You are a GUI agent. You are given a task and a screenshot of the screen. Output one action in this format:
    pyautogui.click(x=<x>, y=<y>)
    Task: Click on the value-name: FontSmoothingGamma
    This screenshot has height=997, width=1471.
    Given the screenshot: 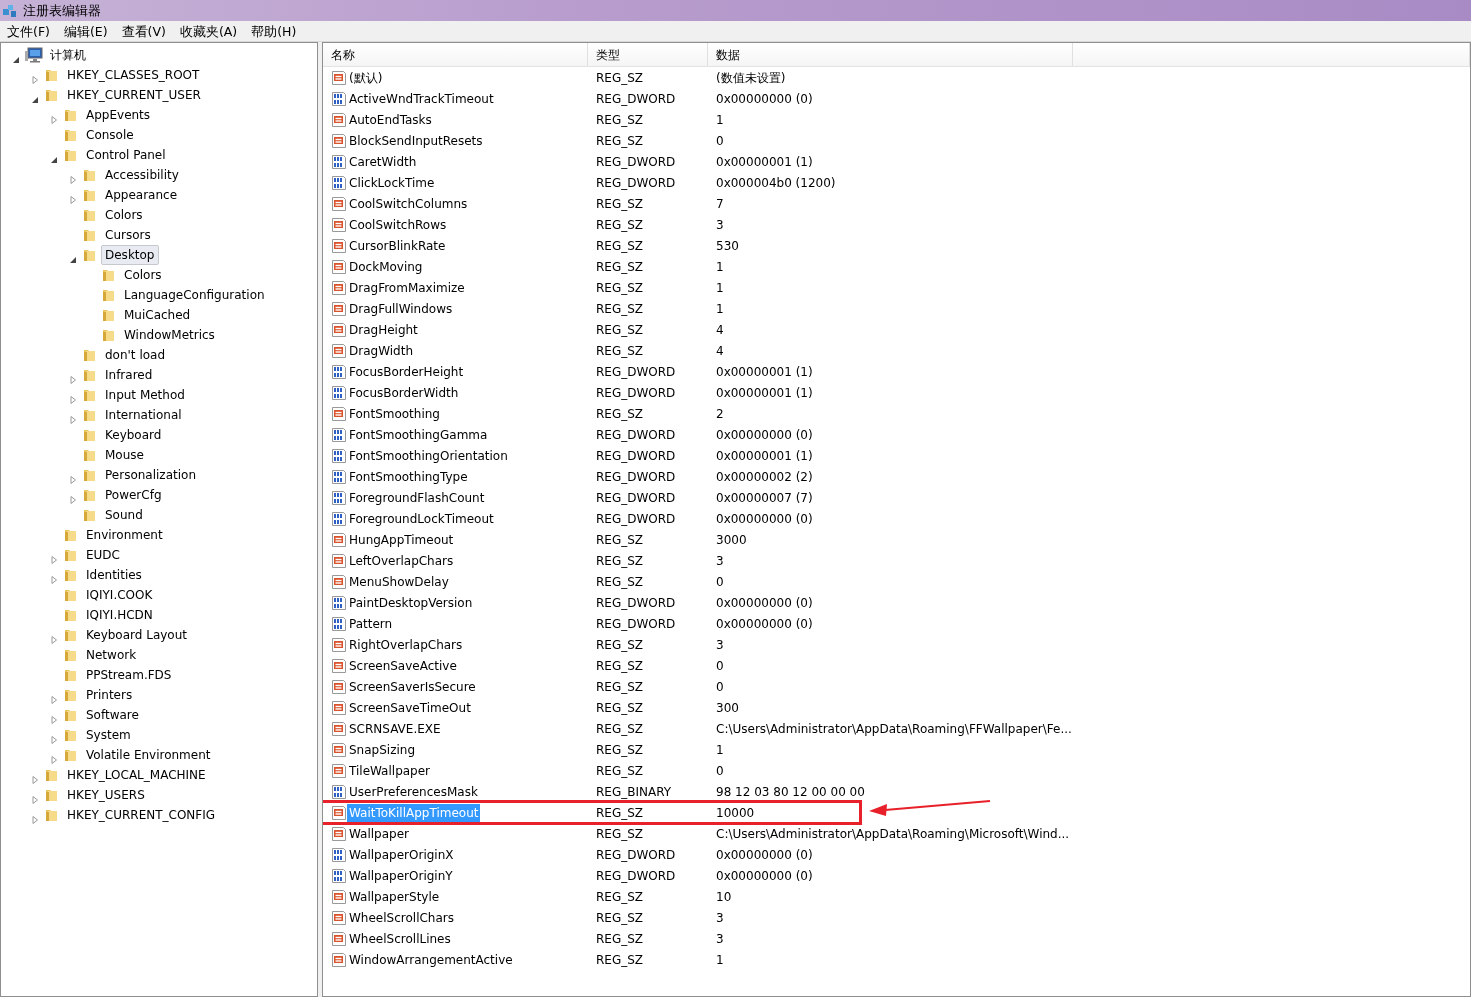 What is the action you would take?
    pyautogui.click(x=418, y=434)
    